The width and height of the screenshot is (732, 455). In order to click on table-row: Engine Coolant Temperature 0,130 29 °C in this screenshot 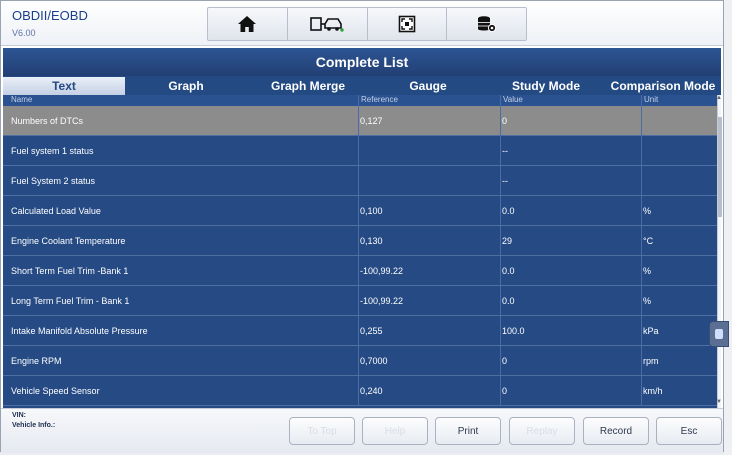, I will do `click(360, 241)`.